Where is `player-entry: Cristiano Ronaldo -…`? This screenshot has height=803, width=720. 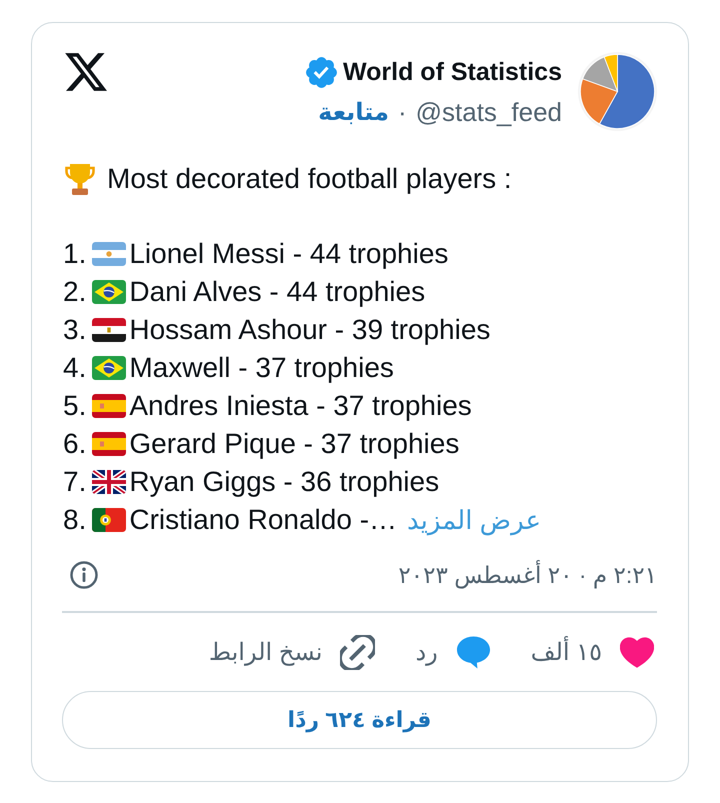 player-entry: Cristiano Ronaldo -… is located at coordinates (263, 520).